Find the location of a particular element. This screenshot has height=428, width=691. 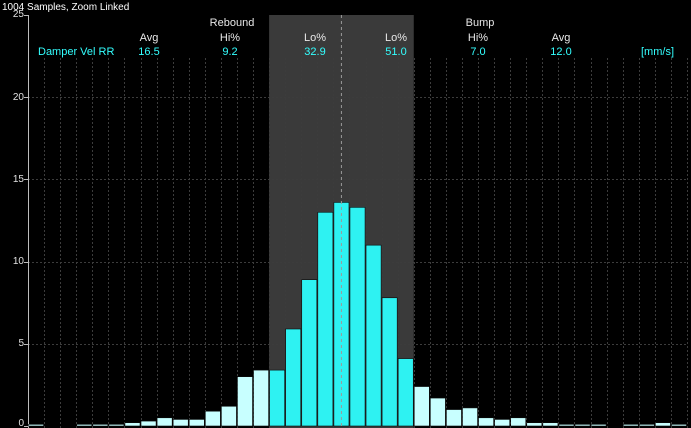

y-tick-label: 0 is located at coordinates (21, 423).